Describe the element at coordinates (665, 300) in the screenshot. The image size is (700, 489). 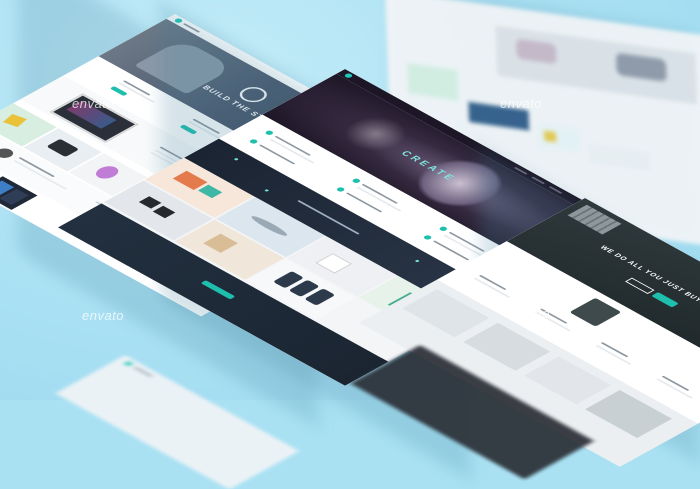
I see `hero-button` at that location.